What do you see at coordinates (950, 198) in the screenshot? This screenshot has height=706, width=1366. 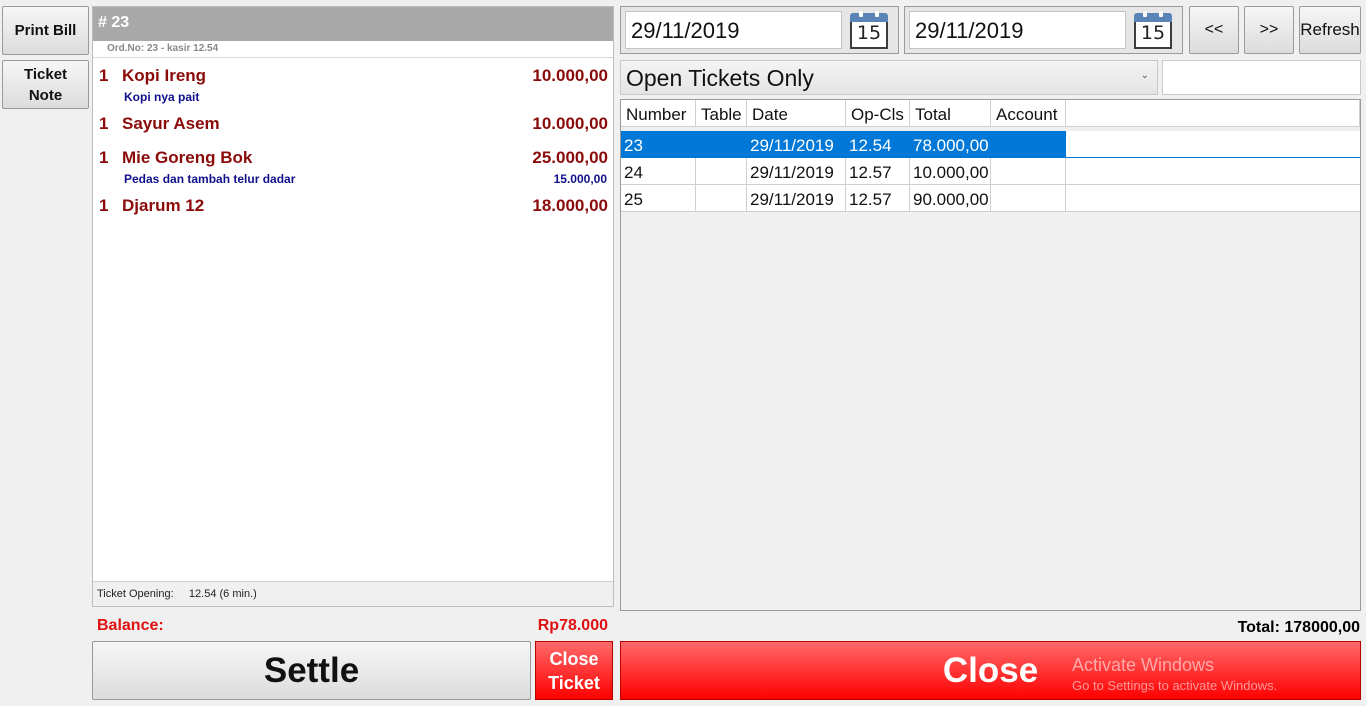 I see `cell-total: 90.000,00` at bounding box center [950, 198].